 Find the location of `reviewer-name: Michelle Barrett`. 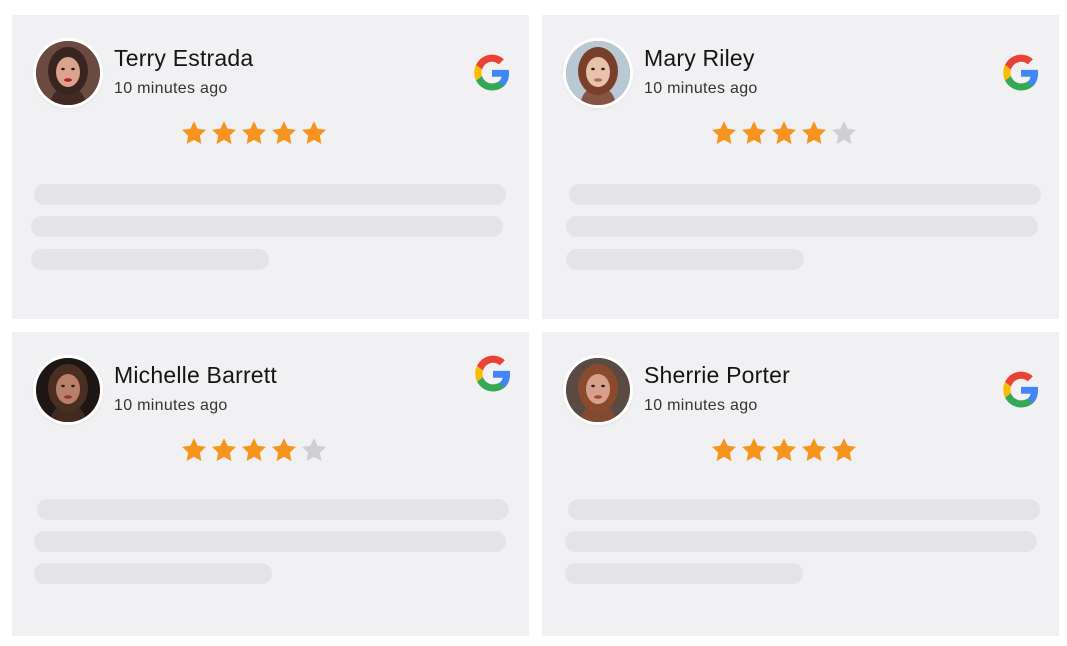

reviewer-name: Michelle Barrett is located at coordinates (195, 375).